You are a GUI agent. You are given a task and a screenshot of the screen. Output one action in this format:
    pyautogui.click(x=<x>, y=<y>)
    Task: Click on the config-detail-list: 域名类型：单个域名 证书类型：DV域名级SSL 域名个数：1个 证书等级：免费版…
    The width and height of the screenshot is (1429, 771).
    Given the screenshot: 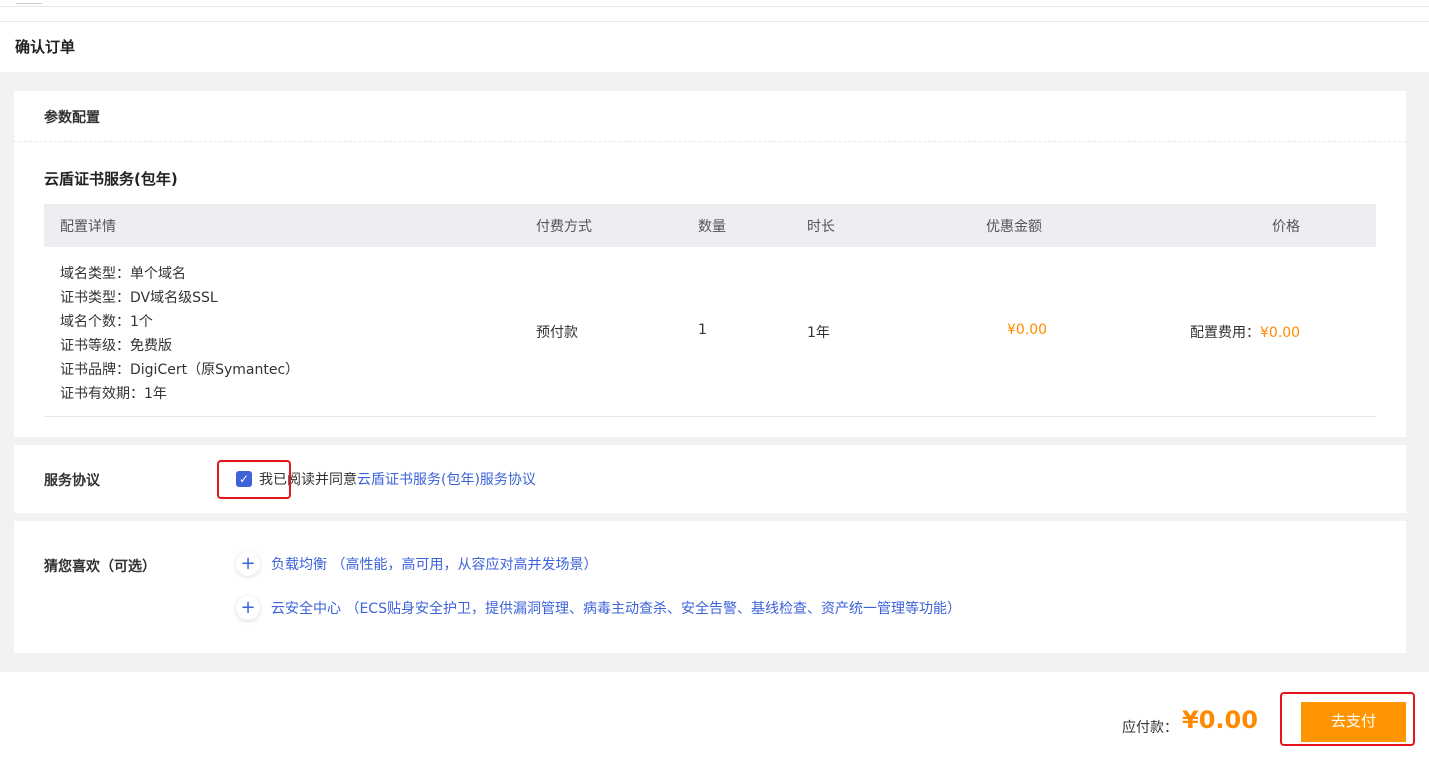 What is the action you would take?
    pyautogui.click(x=179, y=334)
    